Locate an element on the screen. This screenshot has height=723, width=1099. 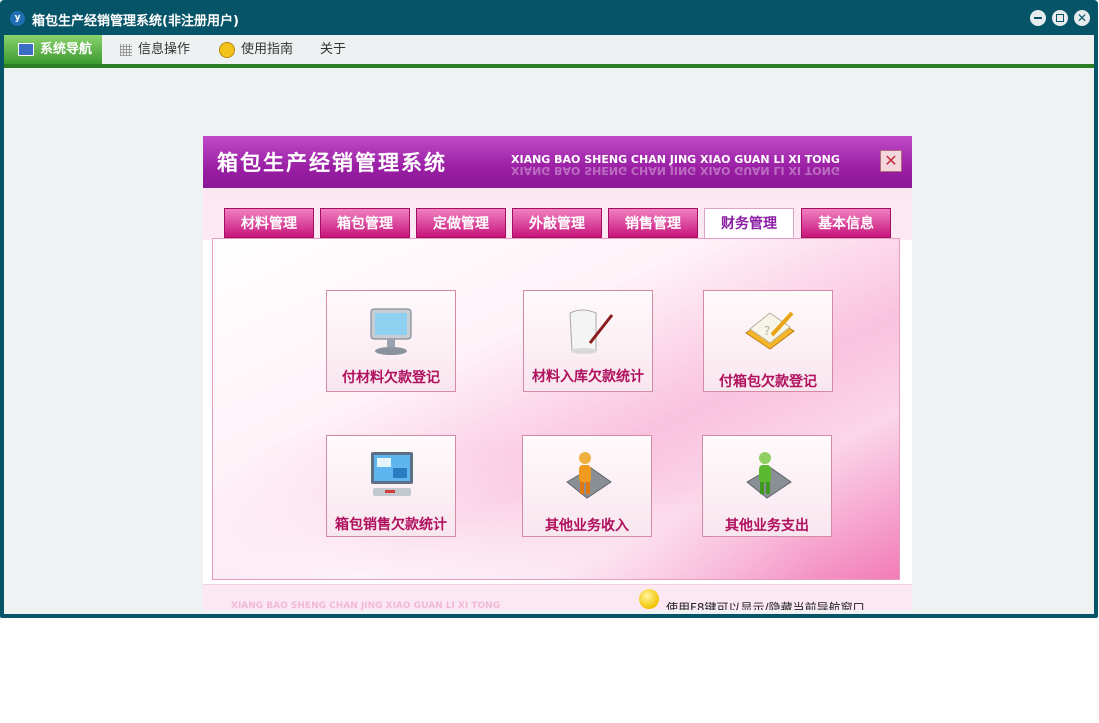
lightbulb-icon is located at coordinates (649, 599).